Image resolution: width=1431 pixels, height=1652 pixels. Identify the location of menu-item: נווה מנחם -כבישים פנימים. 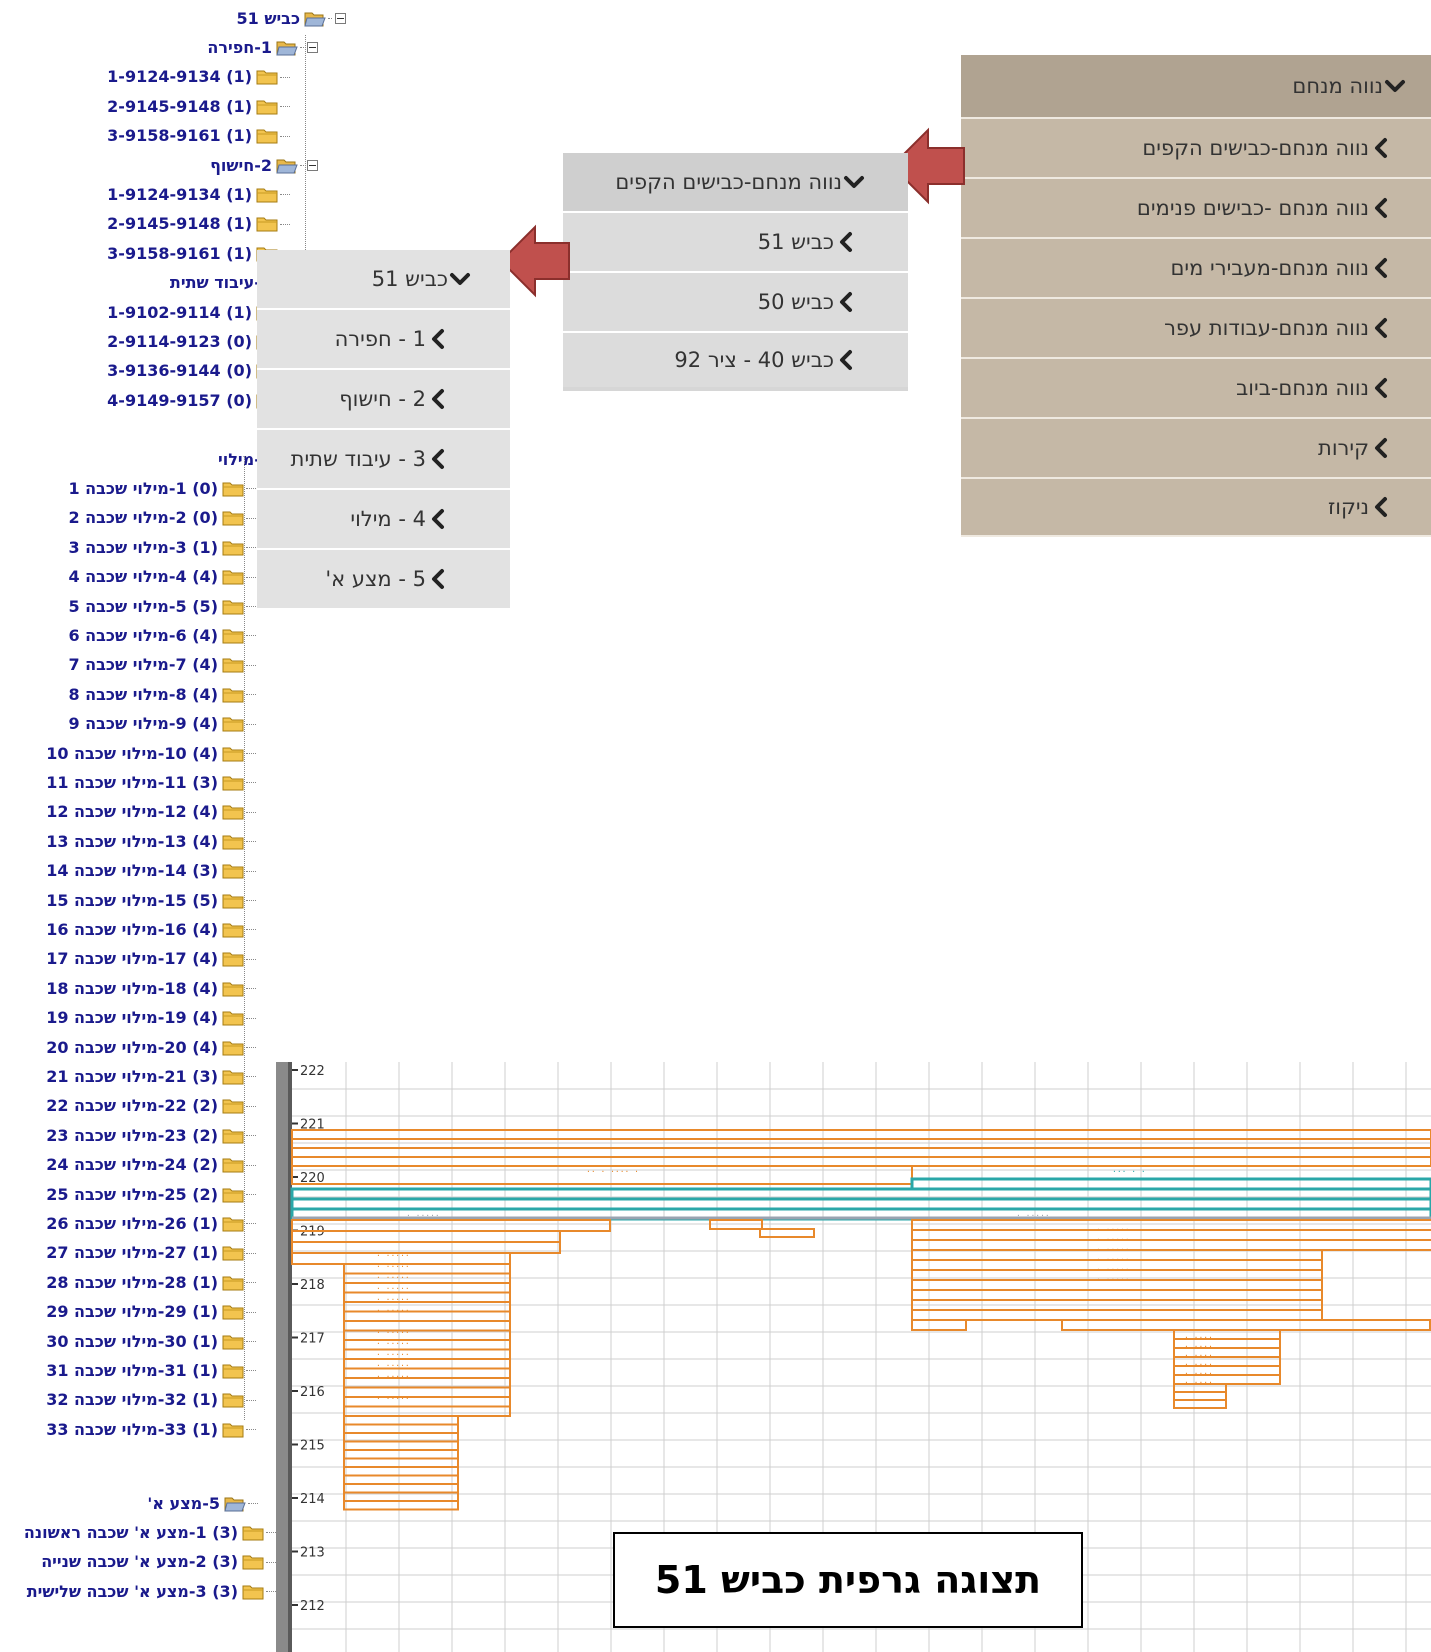
(1196, 207).